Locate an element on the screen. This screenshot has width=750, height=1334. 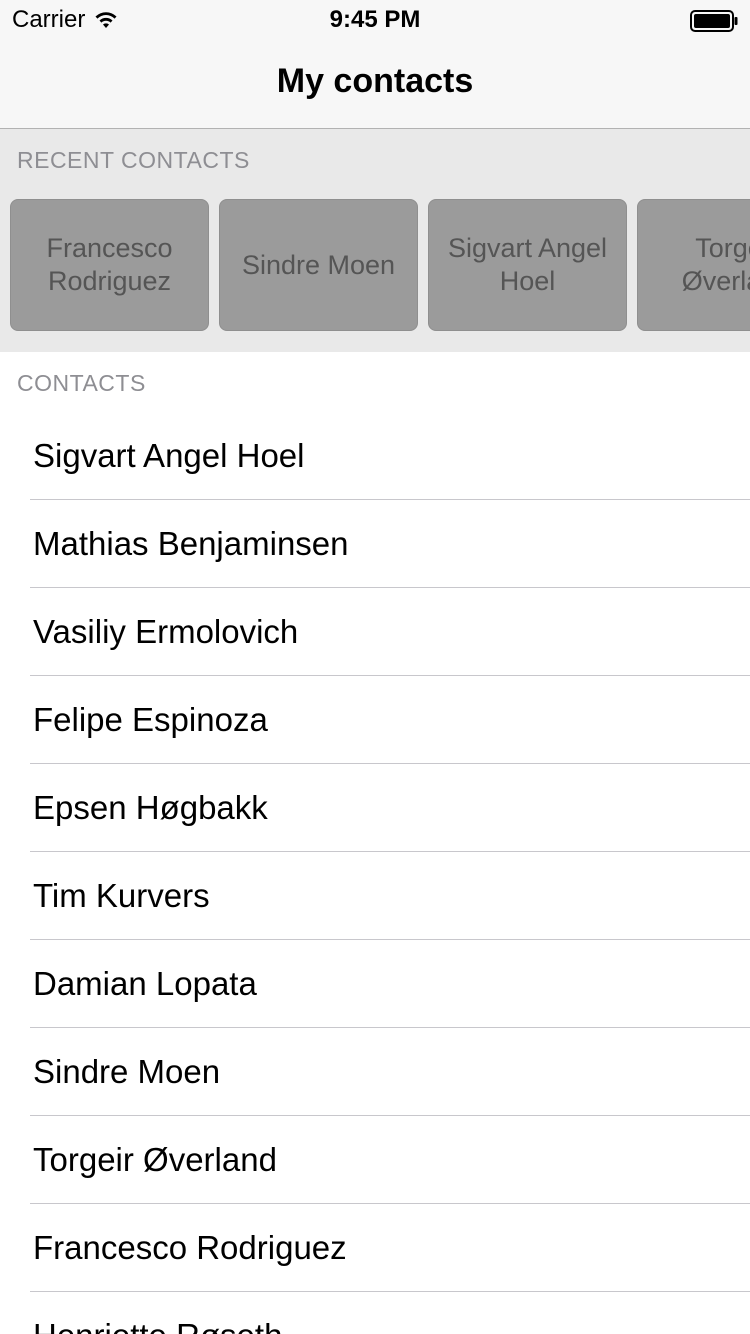
contact-name: Sigvart Angel Hoel is located at coordinates (169, 455).